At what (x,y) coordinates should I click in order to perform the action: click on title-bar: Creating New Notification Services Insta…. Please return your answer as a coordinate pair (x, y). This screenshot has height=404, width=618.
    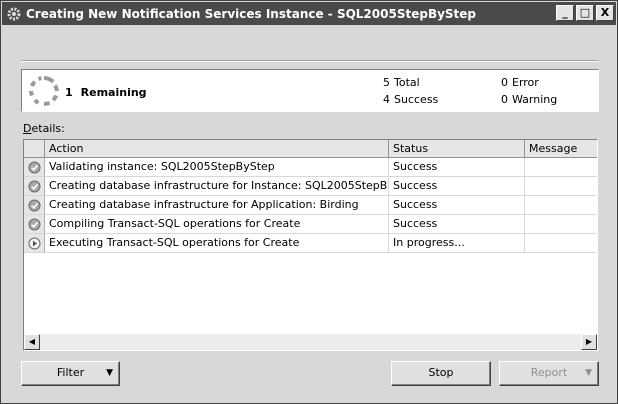
    Looking at the image, I should click on (309, 13).